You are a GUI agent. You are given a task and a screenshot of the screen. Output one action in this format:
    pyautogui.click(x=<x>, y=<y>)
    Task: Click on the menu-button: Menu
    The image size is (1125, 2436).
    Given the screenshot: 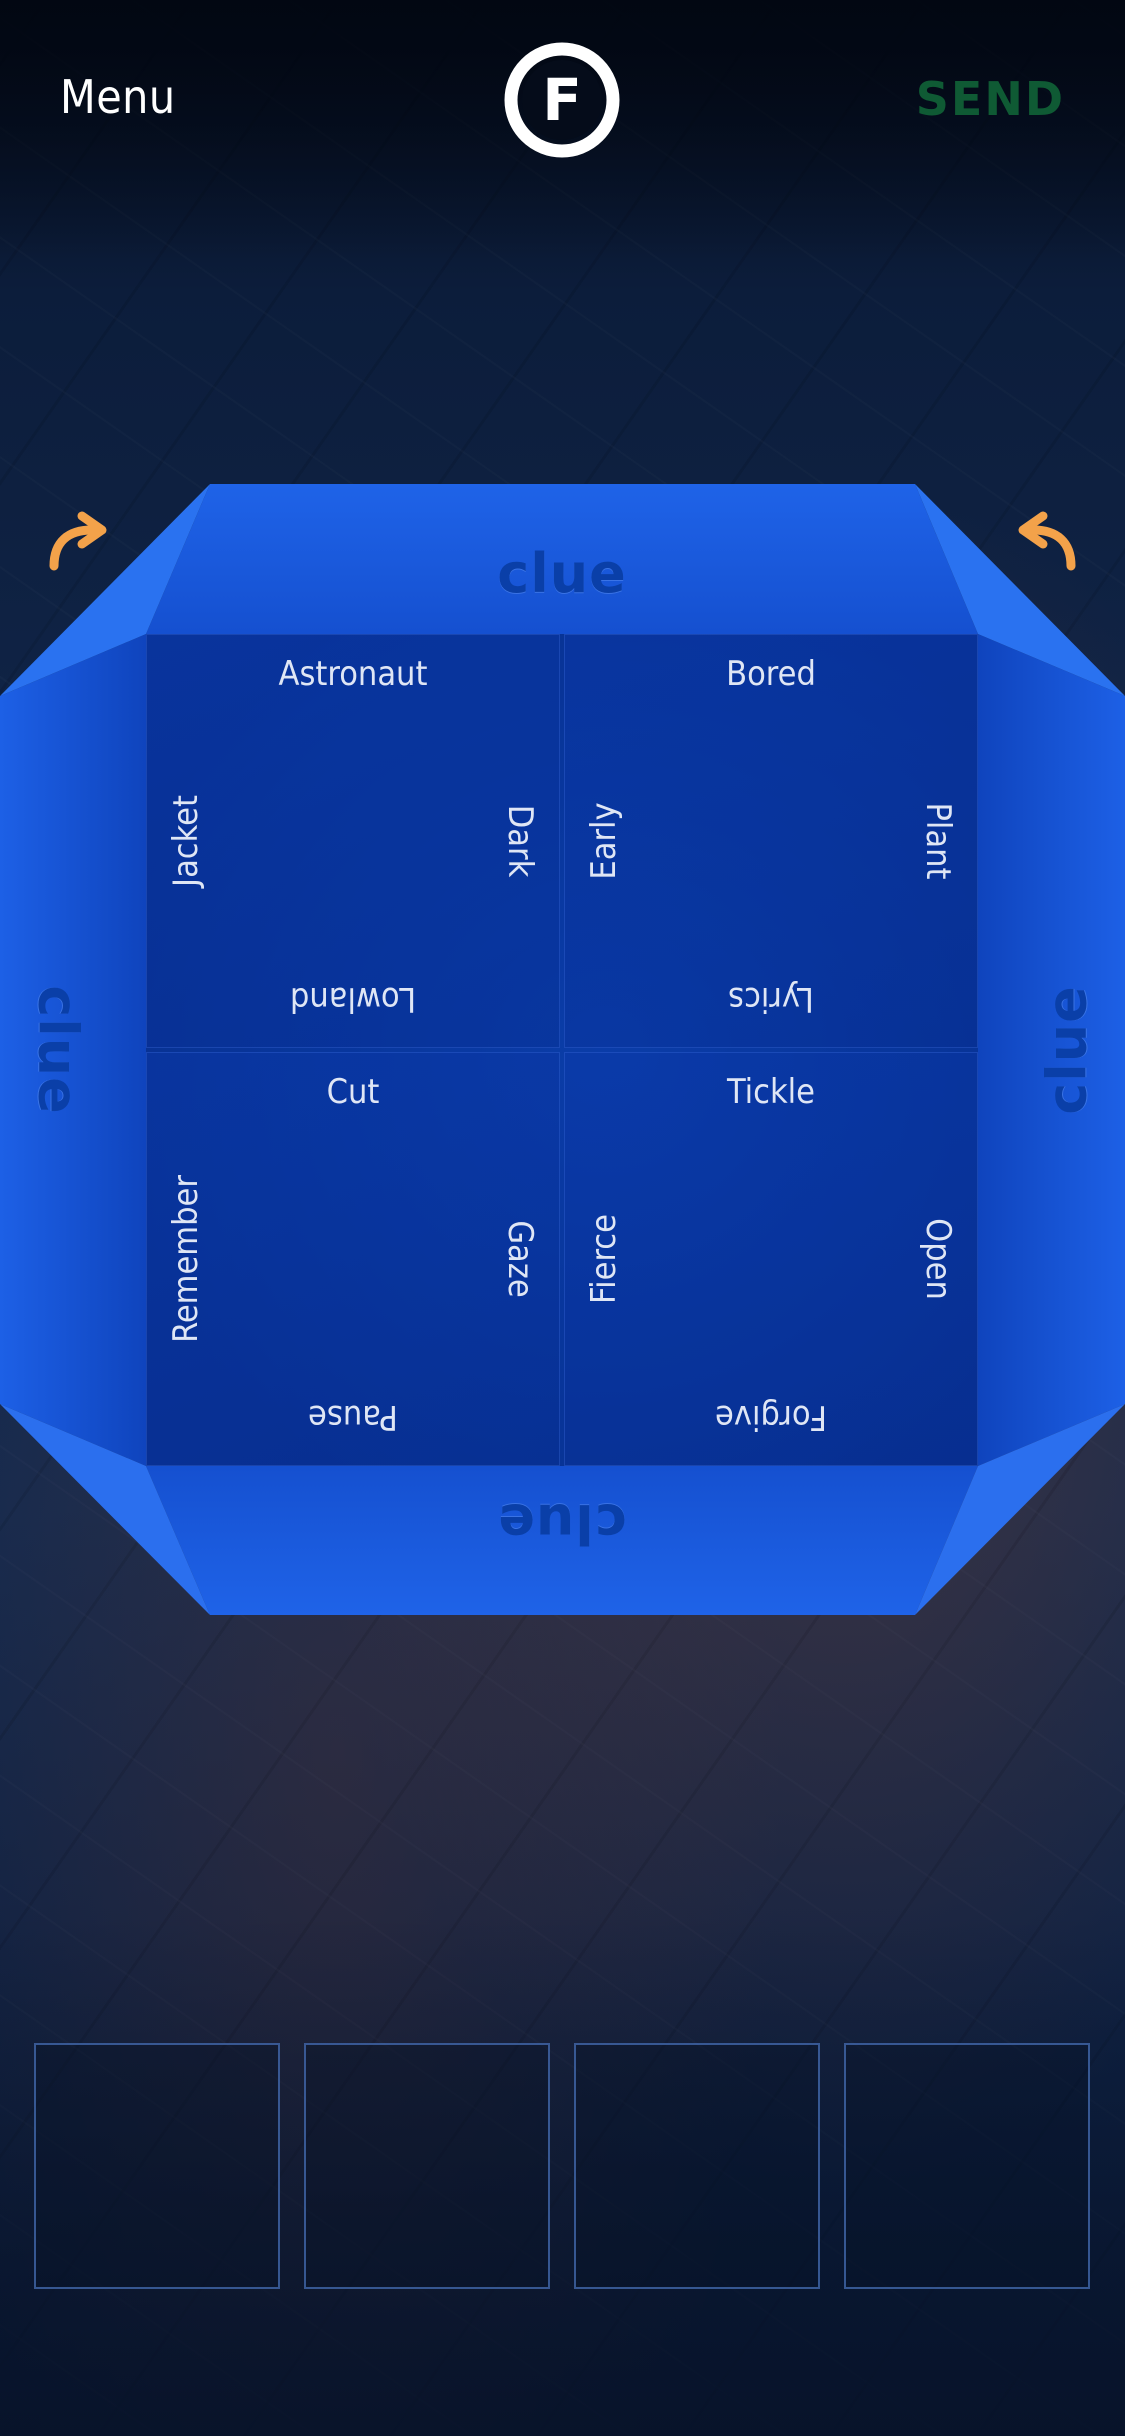 What is the action you would take?
    pyautogui.click(x=118, y=97)
    